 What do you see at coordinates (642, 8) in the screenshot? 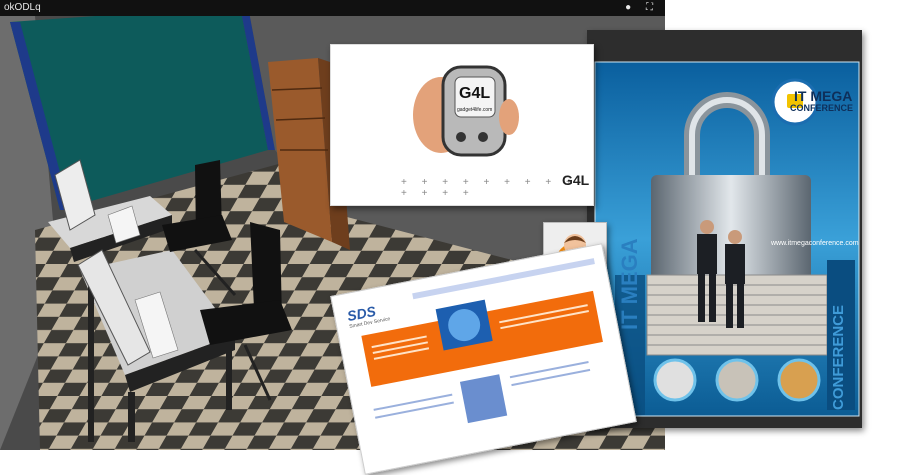
I see `window-controls: ● ⛶` at bounding box center [642, 8].